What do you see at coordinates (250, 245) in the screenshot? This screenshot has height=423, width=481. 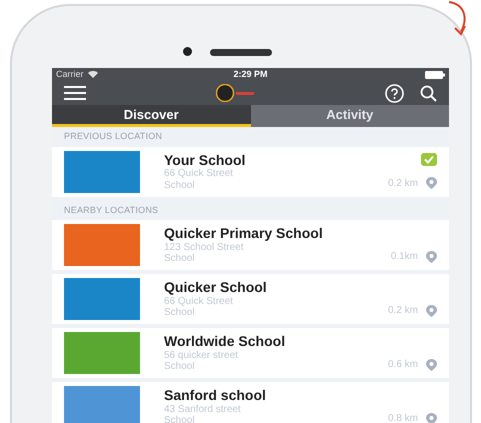 I see `location-card: Quicker Primary School 123 School Street School 0.1km` at bounding box center [250, 245].